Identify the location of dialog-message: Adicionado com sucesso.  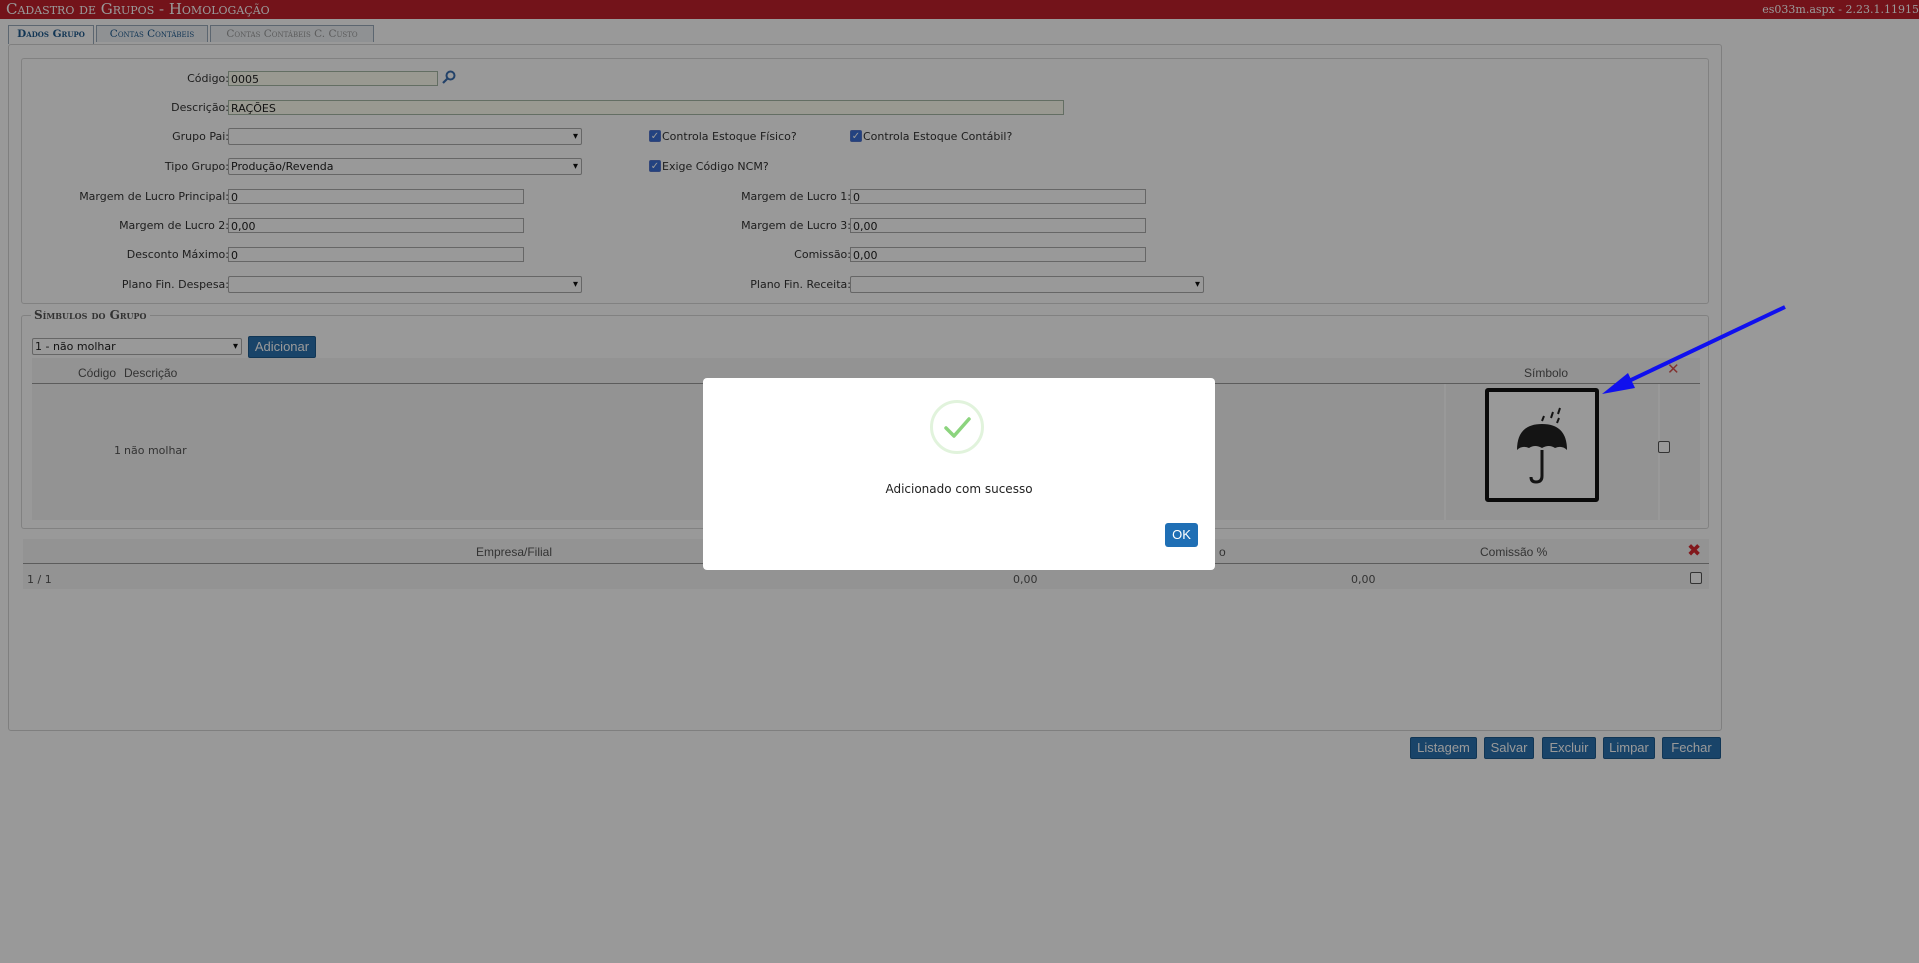
(959, 489).